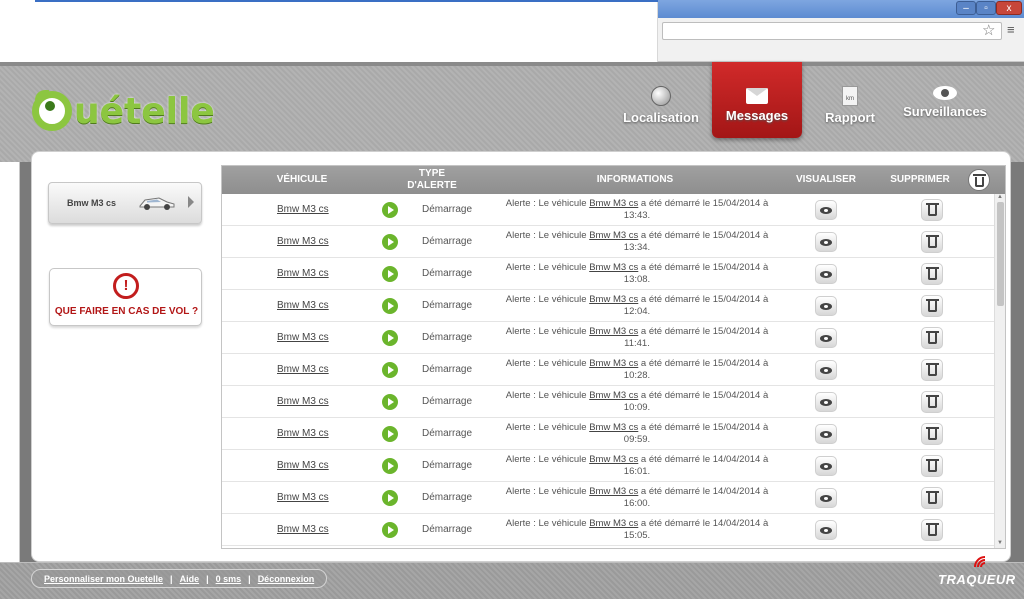  I want to click on nav-localisation: Localisation, so click(661, 108).